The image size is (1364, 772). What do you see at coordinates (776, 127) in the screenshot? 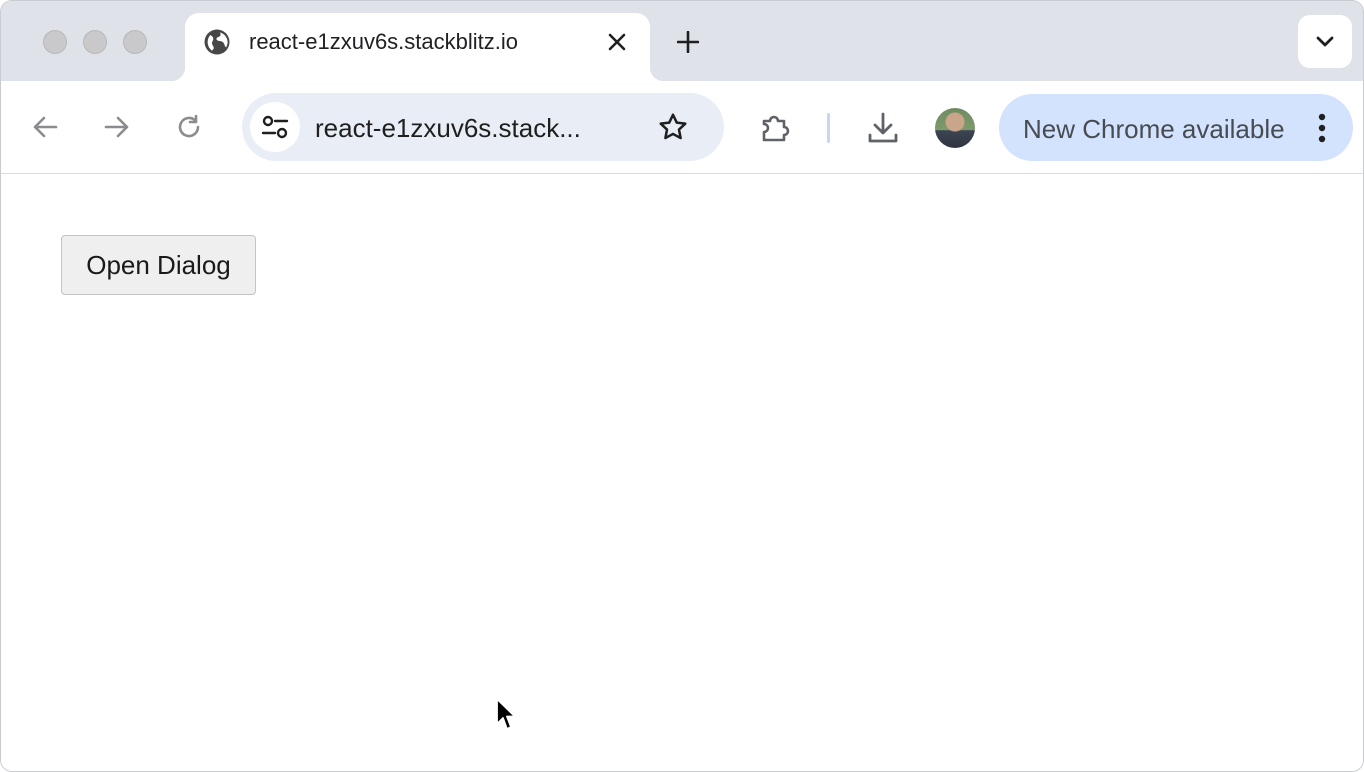
I see `puzzle-icon` at bounding box center [776, 127].